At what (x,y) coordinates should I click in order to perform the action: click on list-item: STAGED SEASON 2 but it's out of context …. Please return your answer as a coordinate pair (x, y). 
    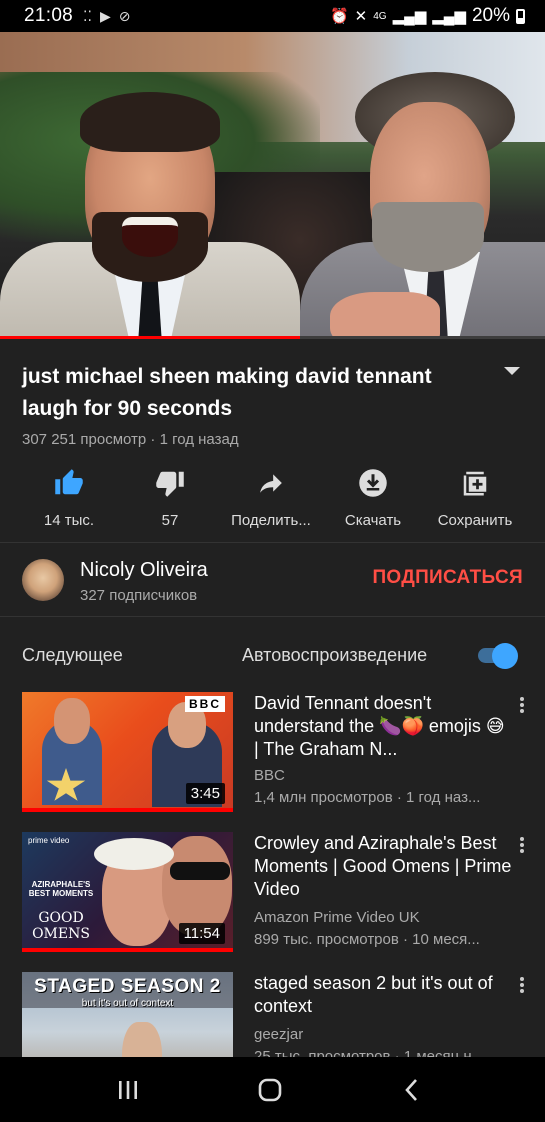
    Looking at the image, I should click on (272, 1014).